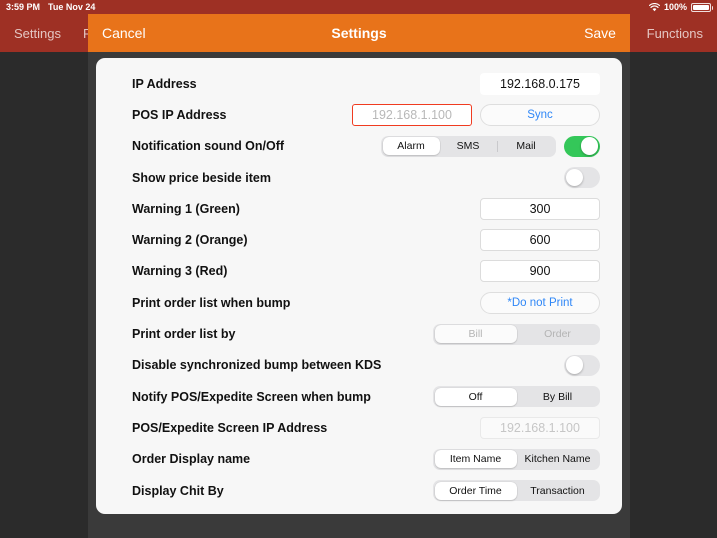  I want to click on row-print-order-list-by: Print order list by Bill Order, so click(359, 333).